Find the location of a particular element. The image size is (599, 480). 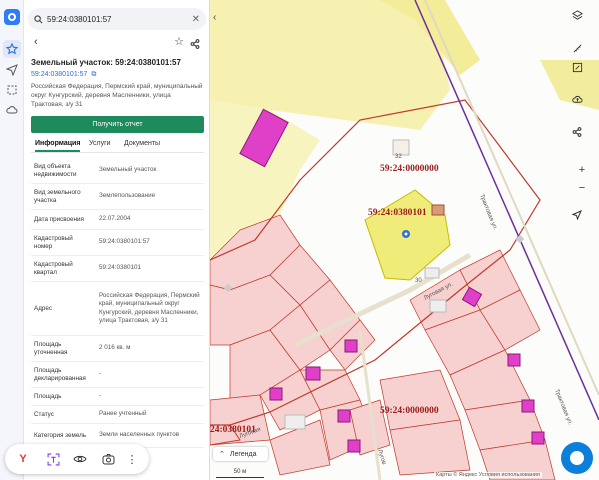

map-scale: 50 м is located at coordinates (240, 473).